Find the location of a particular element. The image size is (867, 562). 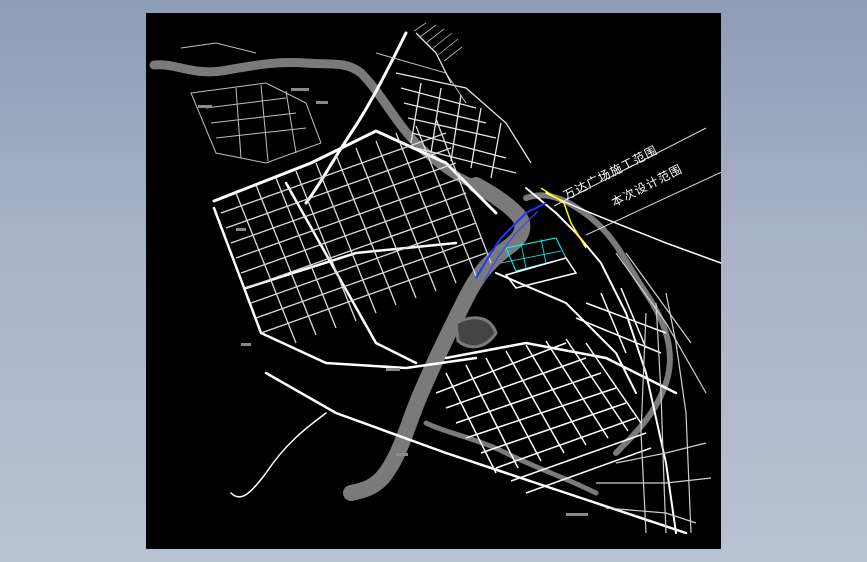

river-branch-east is located at coordinates (598, 324).